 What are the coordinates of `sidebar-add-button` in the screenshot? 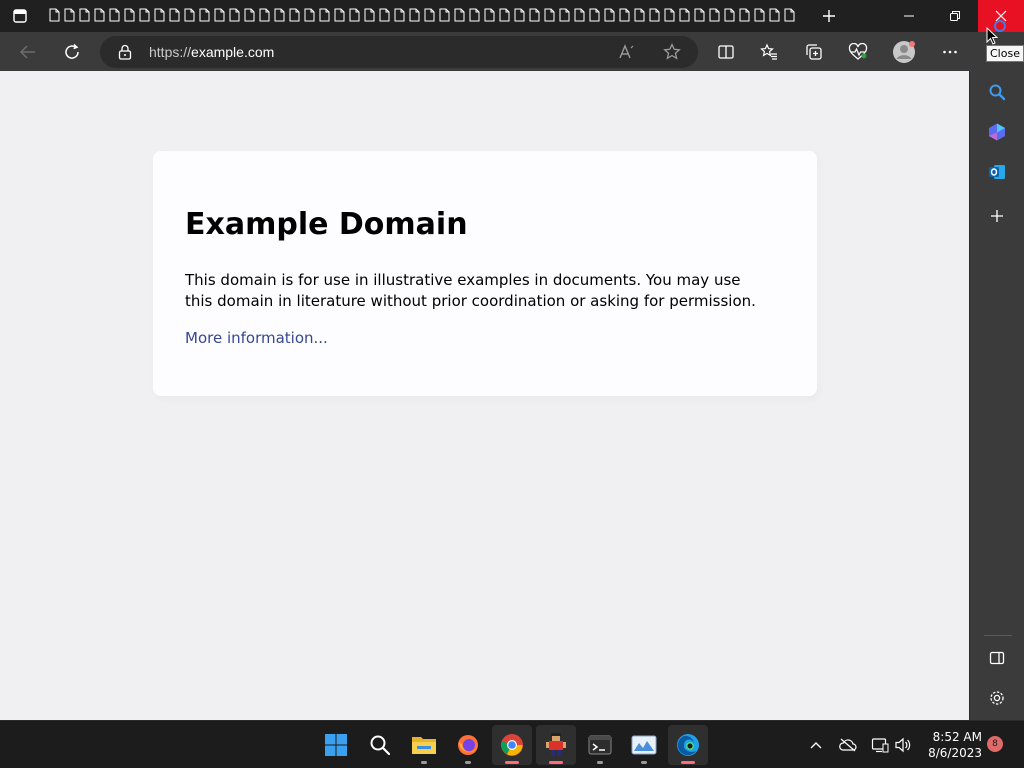 It's located at (997, 216).